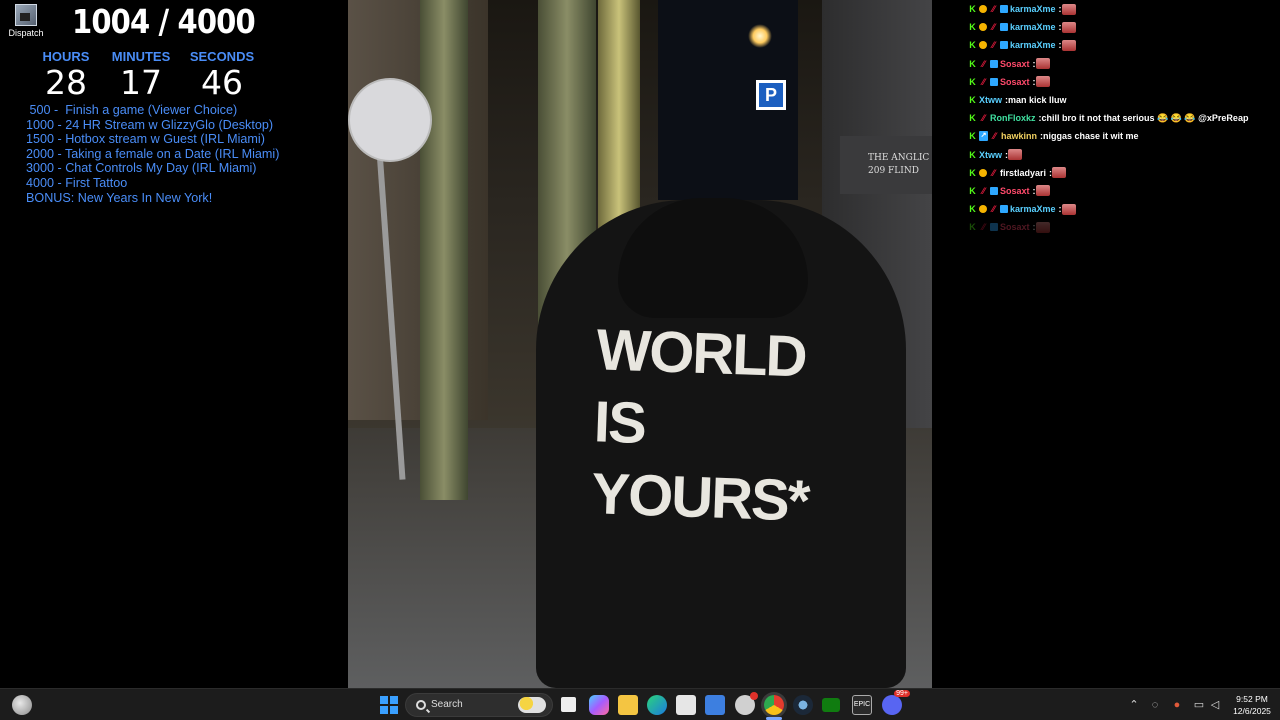  I want to click on discord-icon, so click(896, 702).